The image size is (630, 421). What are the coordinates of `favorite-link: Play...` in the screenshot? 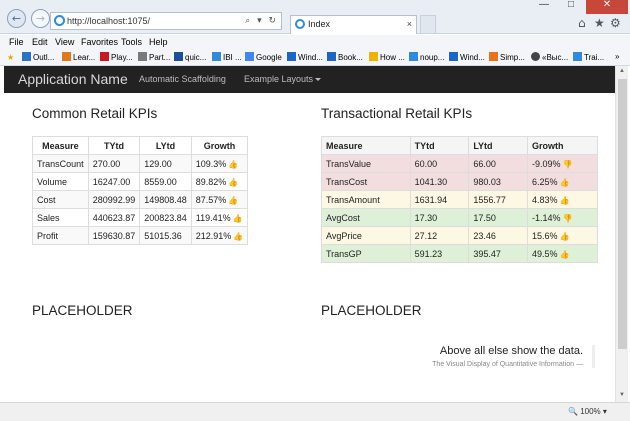 It's located at (116, 57).